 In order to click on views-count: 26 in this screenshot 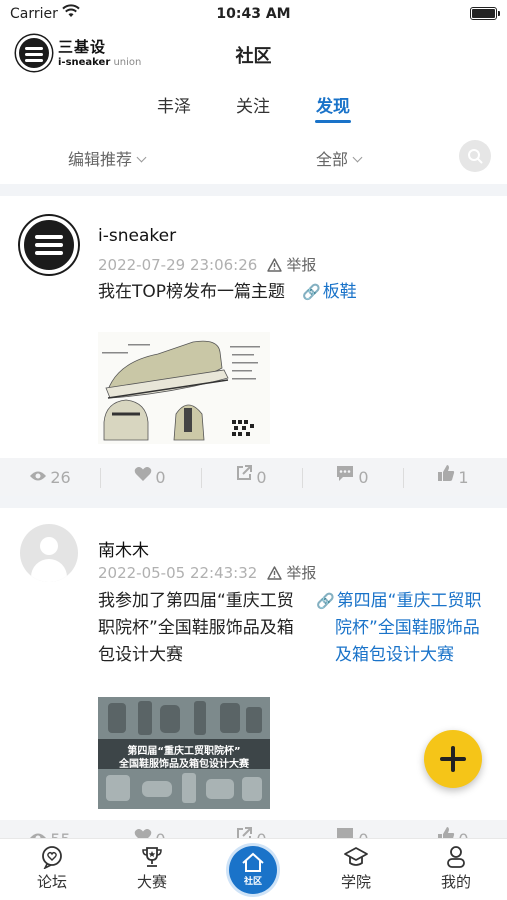, I will do `click(60, 477)`.